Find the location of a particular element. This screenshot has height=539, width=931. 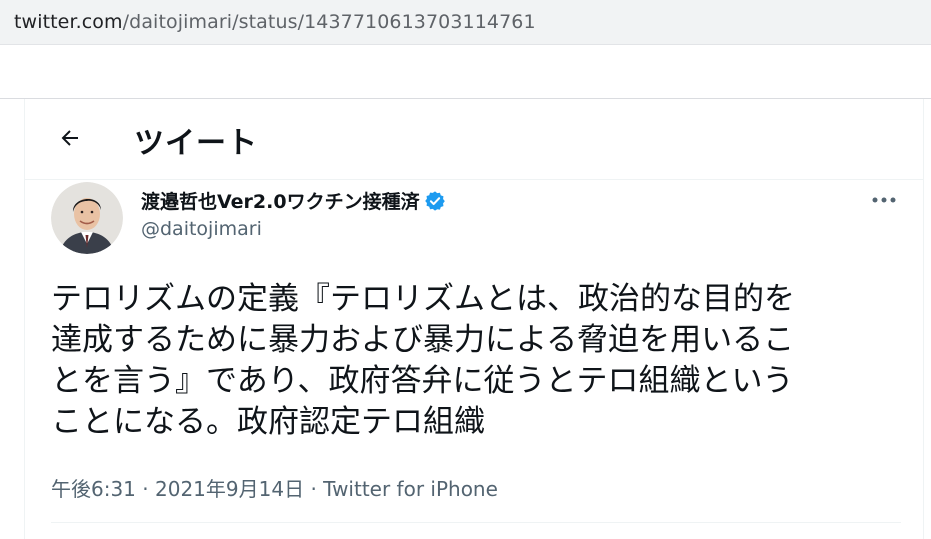

tweet-metadata: 午後6:31 · 2021年9月14日 · Twitter for iPhone is located at coordinates (274, 487).